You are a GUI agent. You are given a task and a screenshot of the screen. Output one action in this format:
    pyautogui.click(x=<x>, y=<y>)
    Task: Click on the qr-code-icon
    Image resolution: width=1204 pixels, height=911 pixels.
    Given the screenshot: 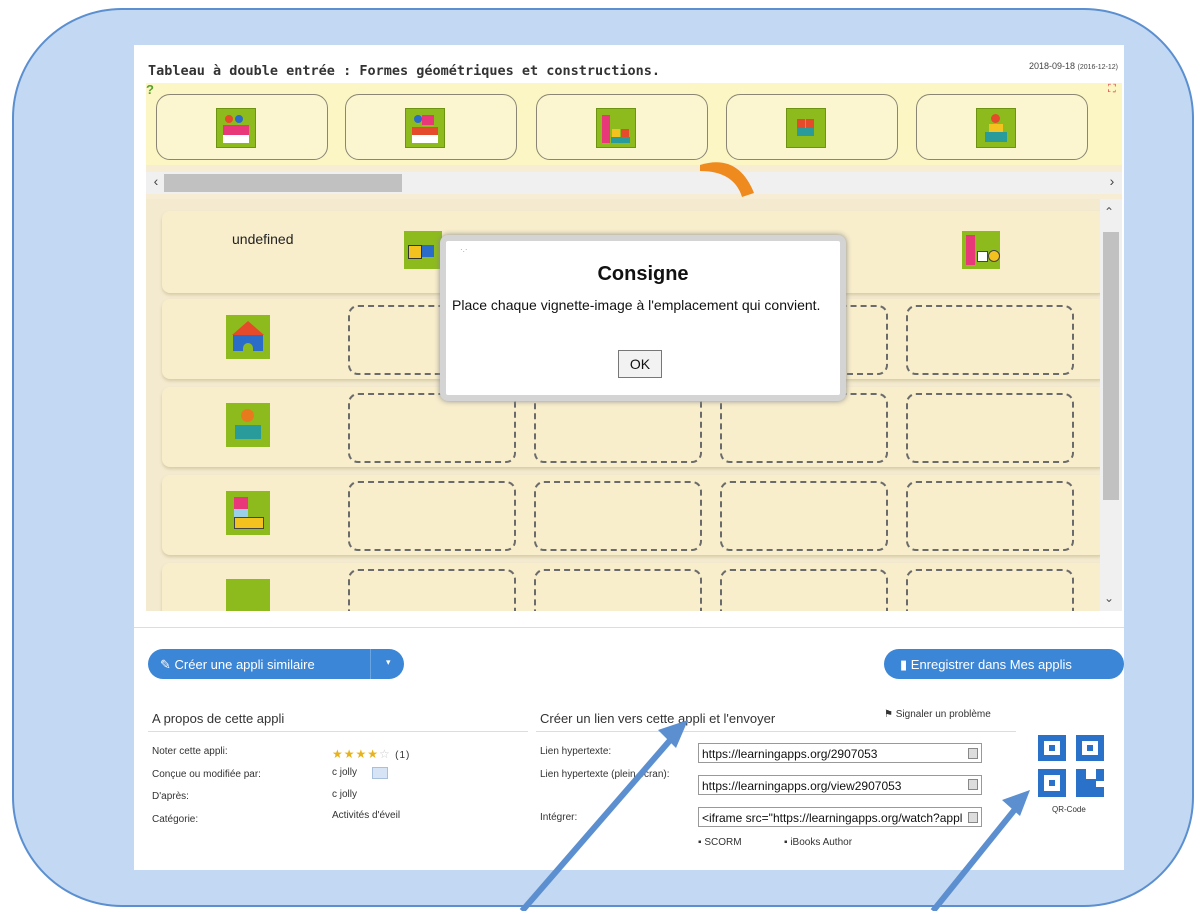 What is the action you would take?
    pyautogui.click(x=1072, y=767)
    